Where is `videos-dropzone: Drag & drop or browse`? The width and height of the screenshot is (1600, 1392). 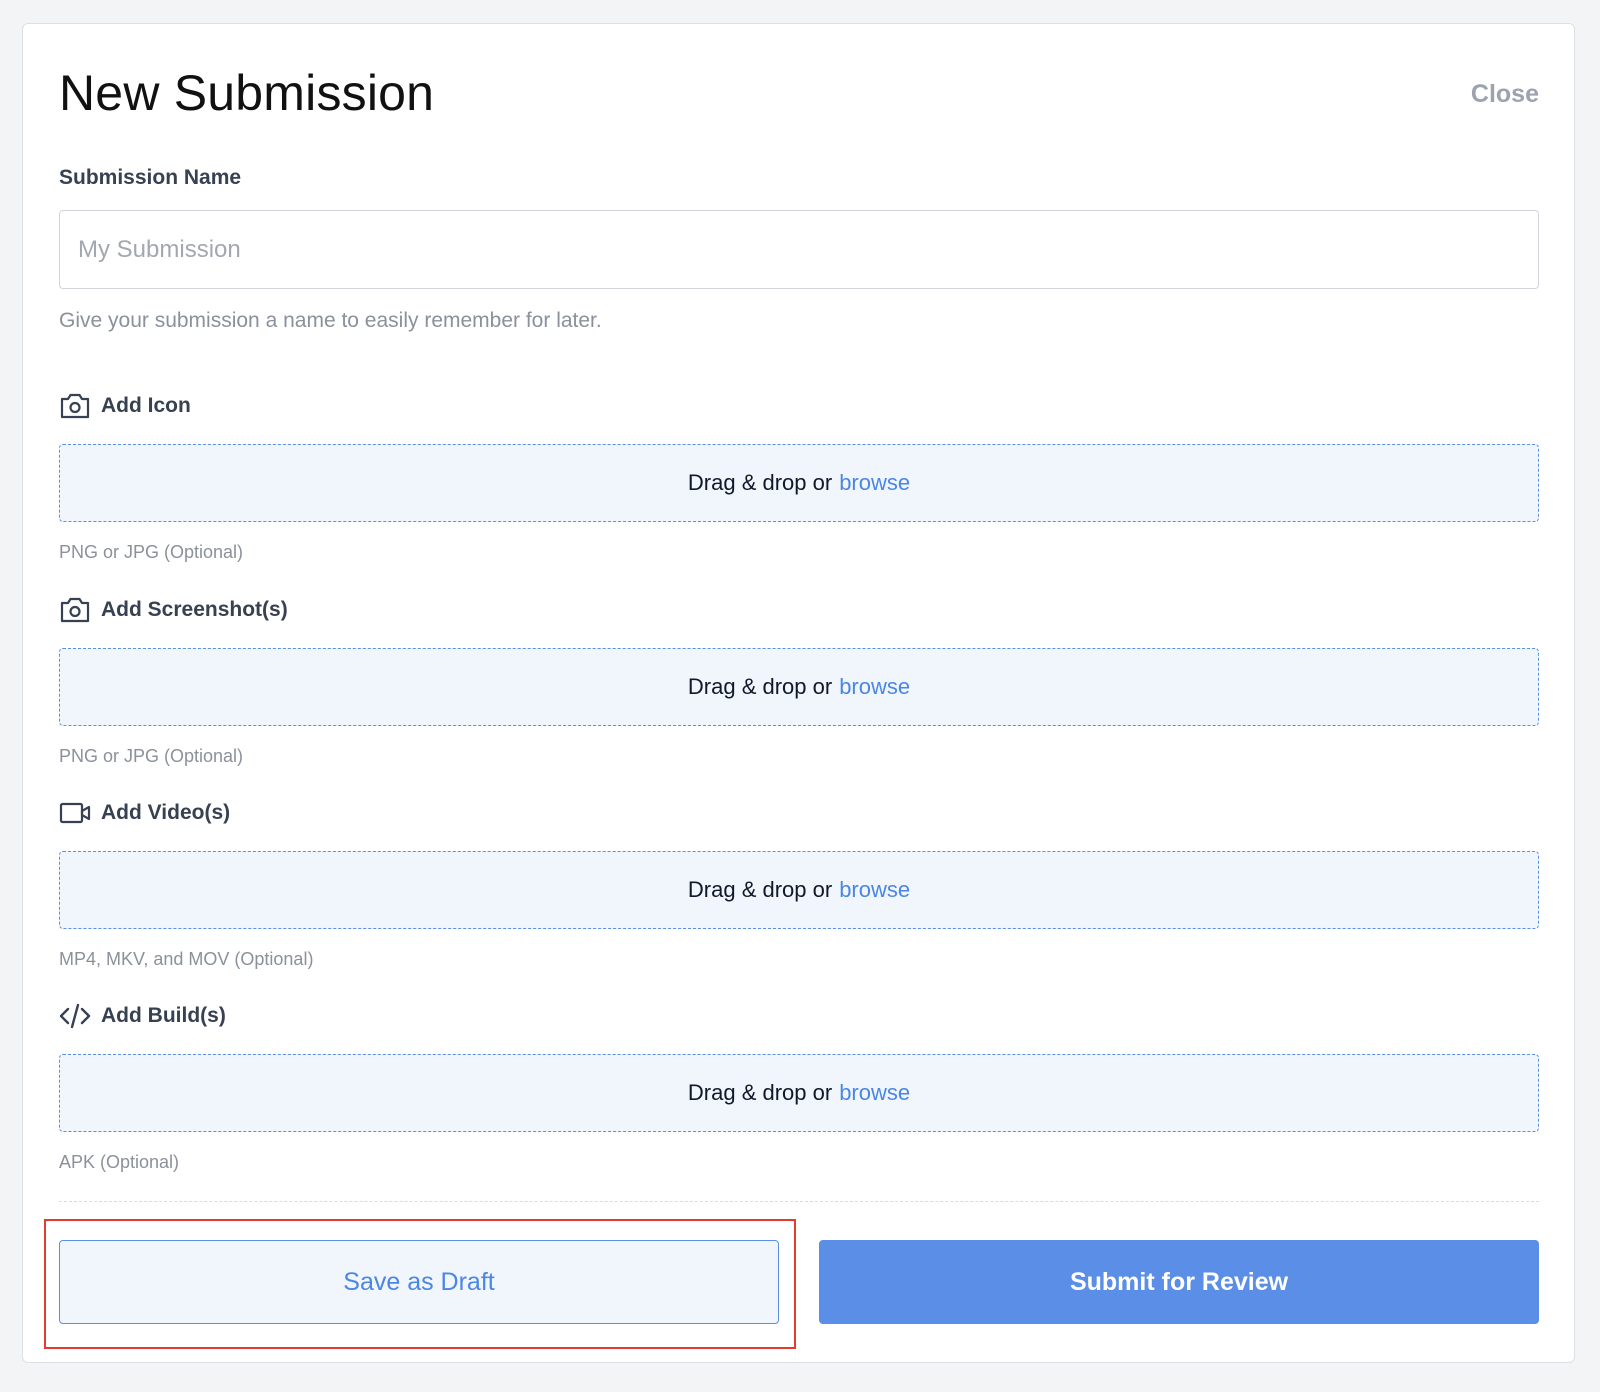 videos-dropzone: Drag & drop or browse is located at coordinates (799, 890).